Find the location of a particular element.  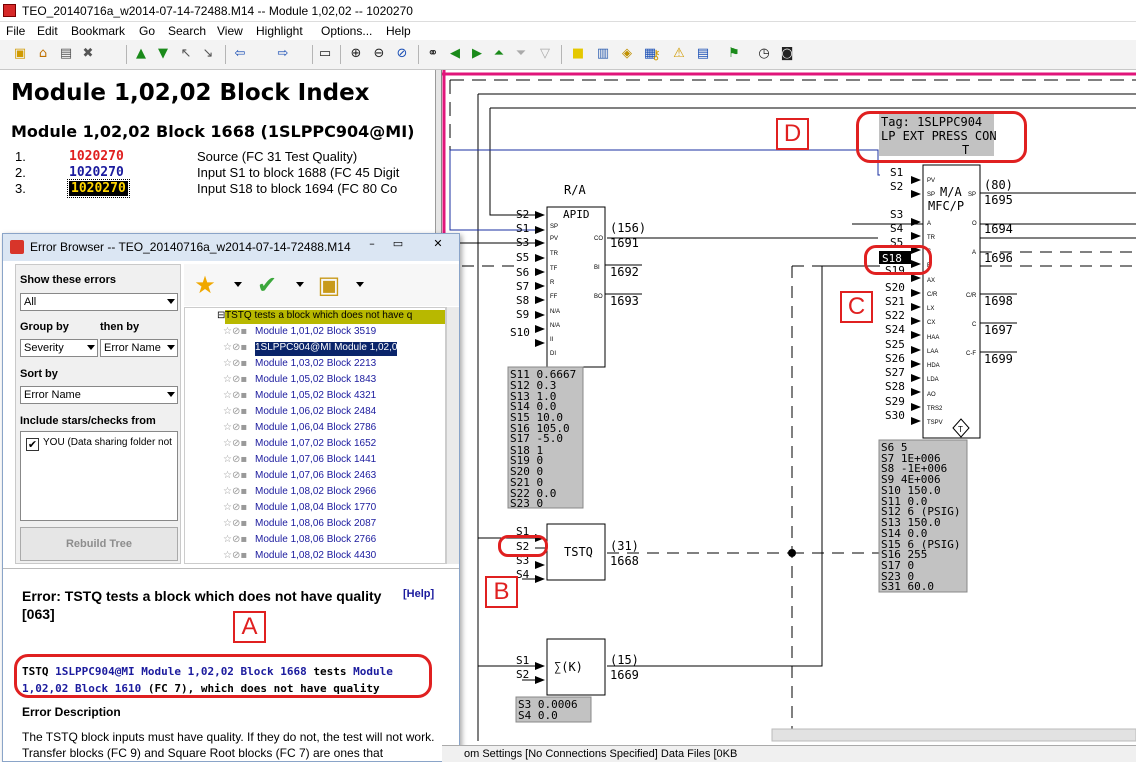

prev-icon: ◀ is located at coordinates (455, 54).